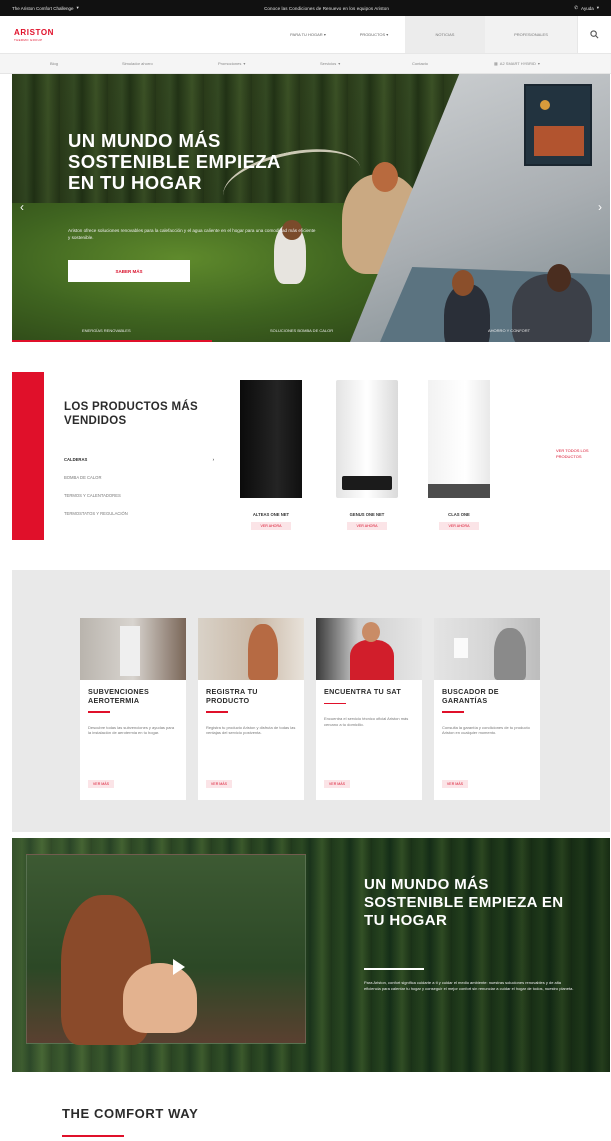  Describe the element at coordinates (166, 949) in the screenshot. I see `video-player` at that location.